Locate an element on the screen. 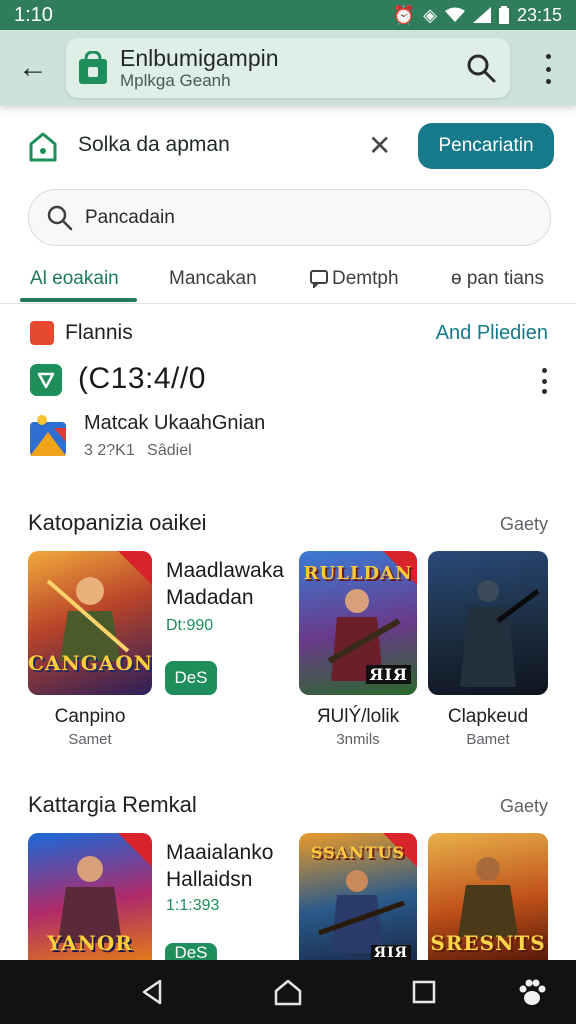 The height and width of the screenshot is (1024, 576). section-title: Kattargia Remkal is located at coordinates (112, 804).